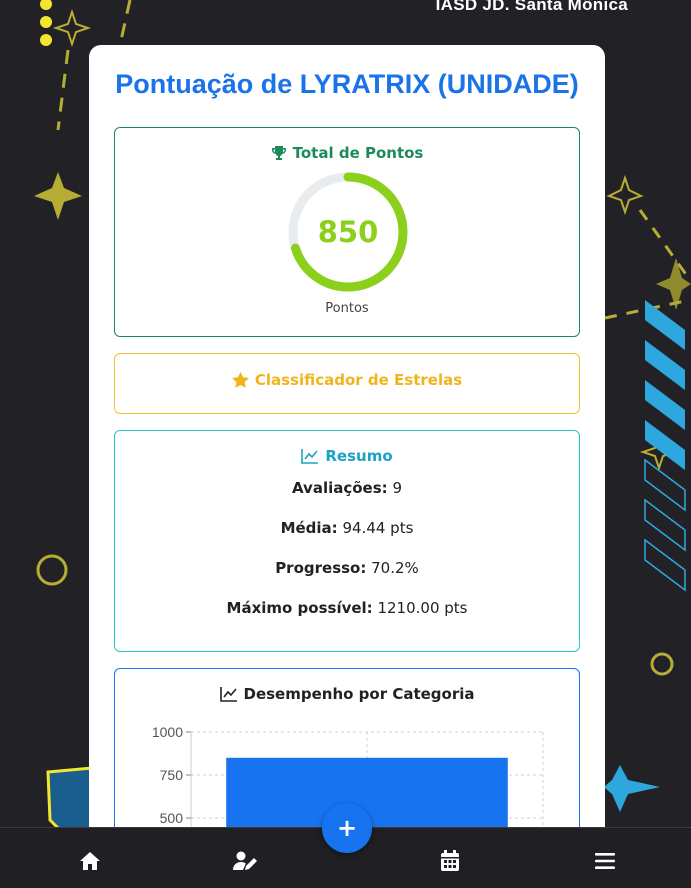 This screenshot has width=691, height=888. I want to click on organization-name: IASD JD. Santa Mônica, so click(531, 7).